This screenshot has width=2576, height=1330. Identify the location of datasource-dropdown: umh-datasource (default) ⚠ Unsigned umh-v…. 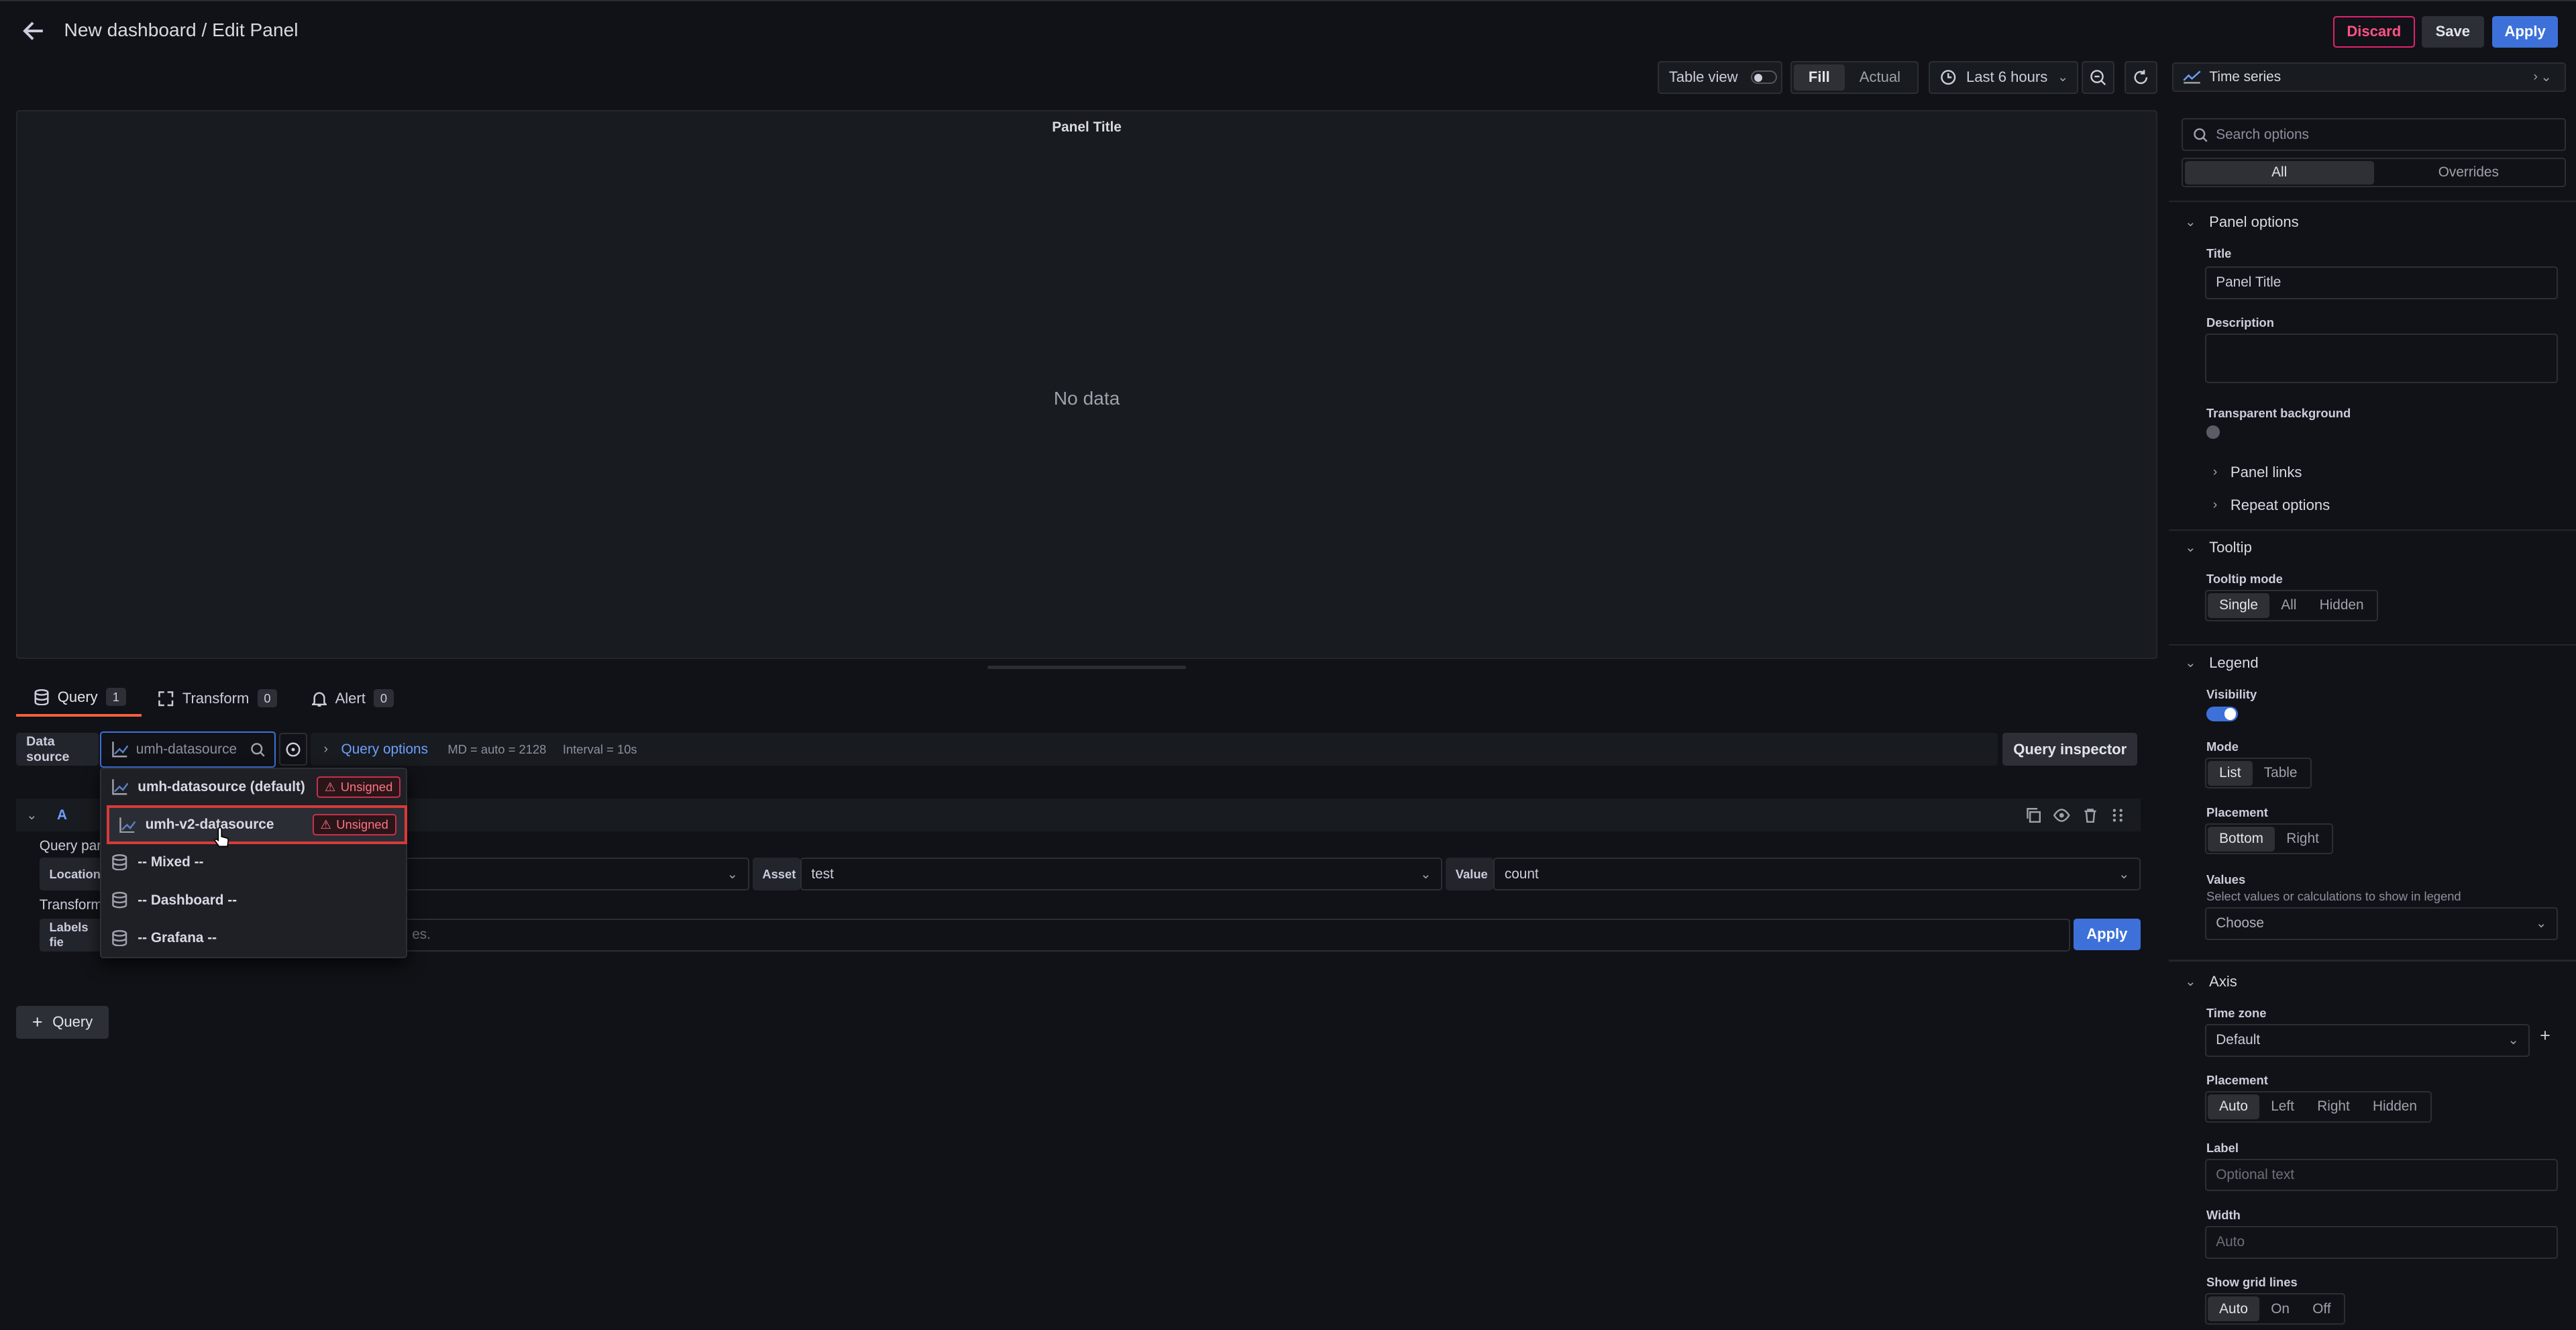
(254, 862).